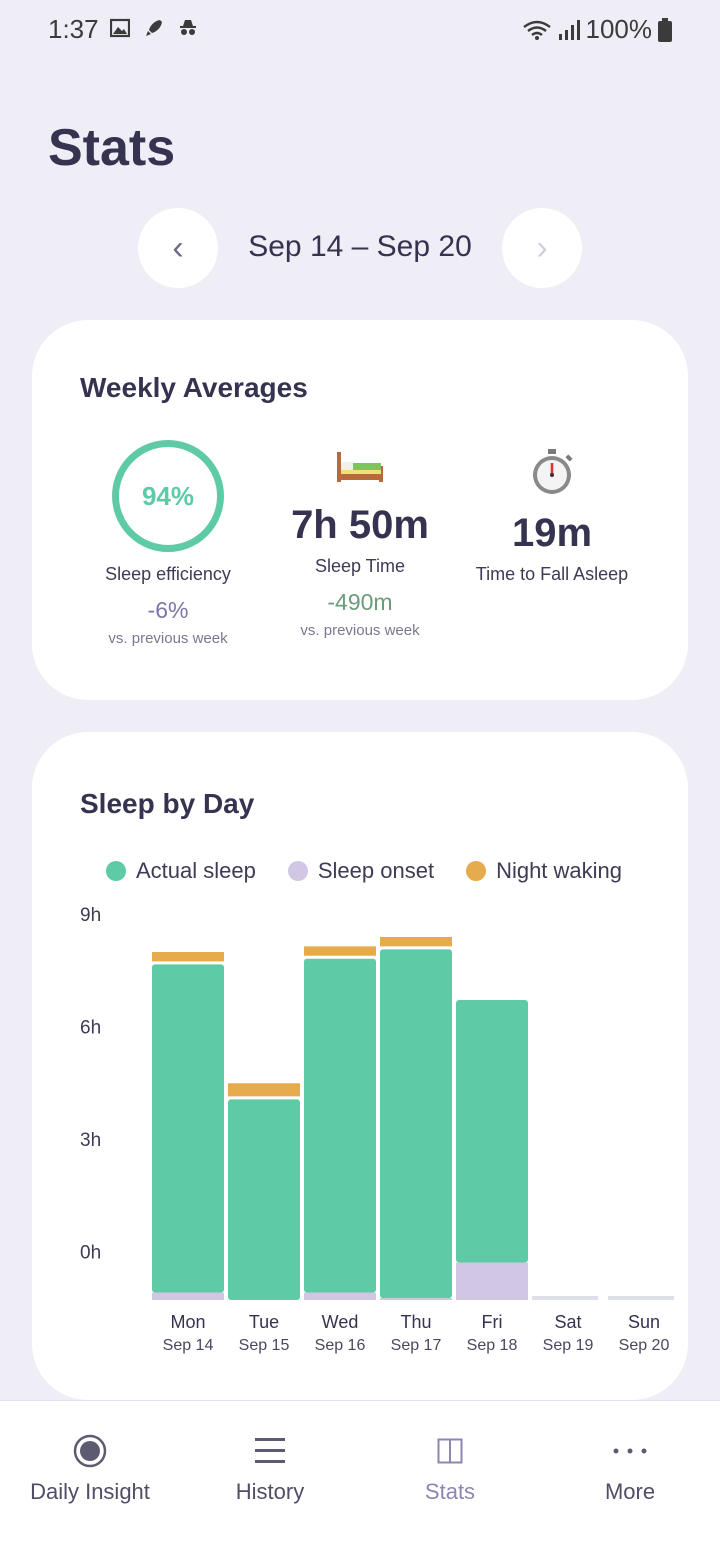  What do you see at coordinates (360, 630) in the screenshot?
I see `sleep-time-compare: vs. previous week` at bounding box center [360, 630].